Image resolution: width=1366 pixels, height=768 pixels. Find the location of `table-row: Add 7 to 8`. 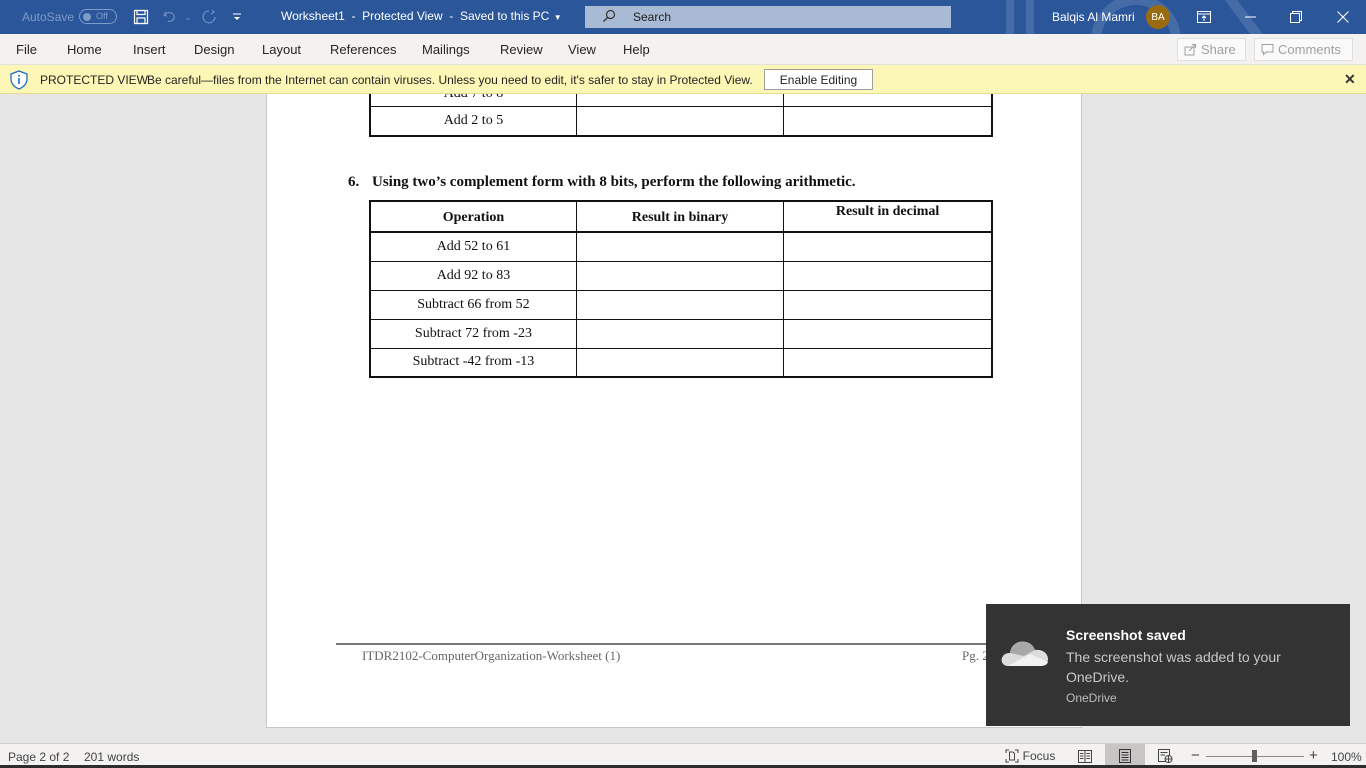

table-row: Add 7 to 8 is located at coordinates (681, 100).